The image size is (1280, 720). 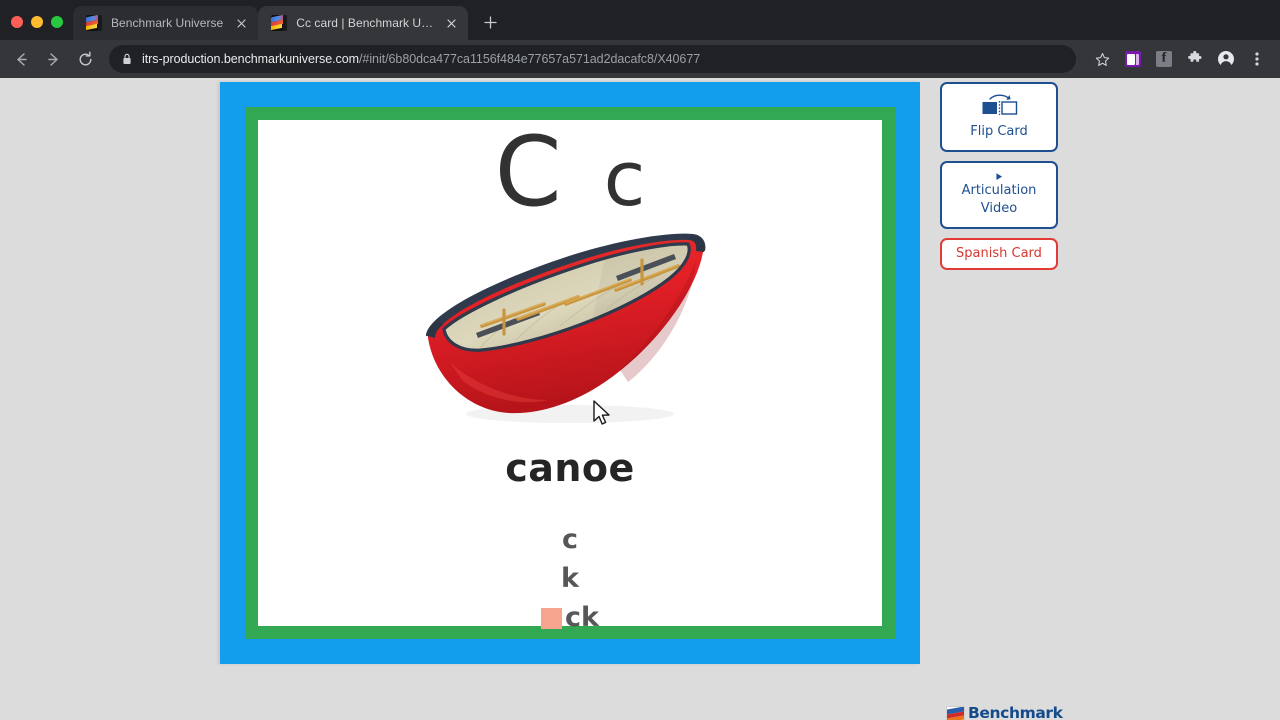 I want to click on extensions-puzzle-icon, so click(x=1195, y=59).